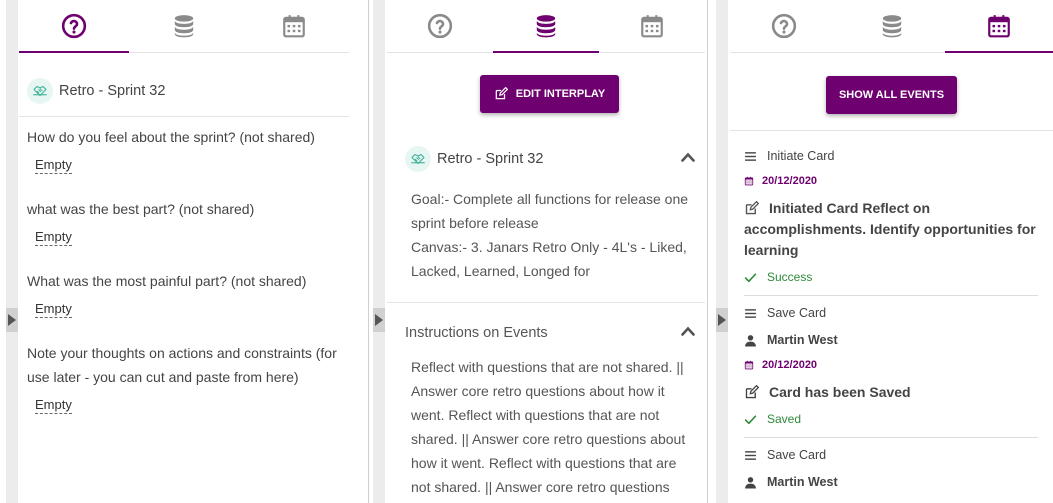  I want to click on event-status: Success, so click(778, 277).